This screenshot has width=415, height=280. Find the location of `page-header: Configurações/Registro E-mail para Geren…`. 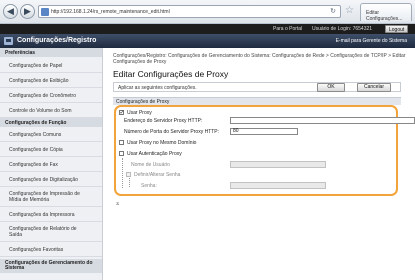

page-header: Configurações/Registro E-mail para Geren… is located at coordinates (207, 41).